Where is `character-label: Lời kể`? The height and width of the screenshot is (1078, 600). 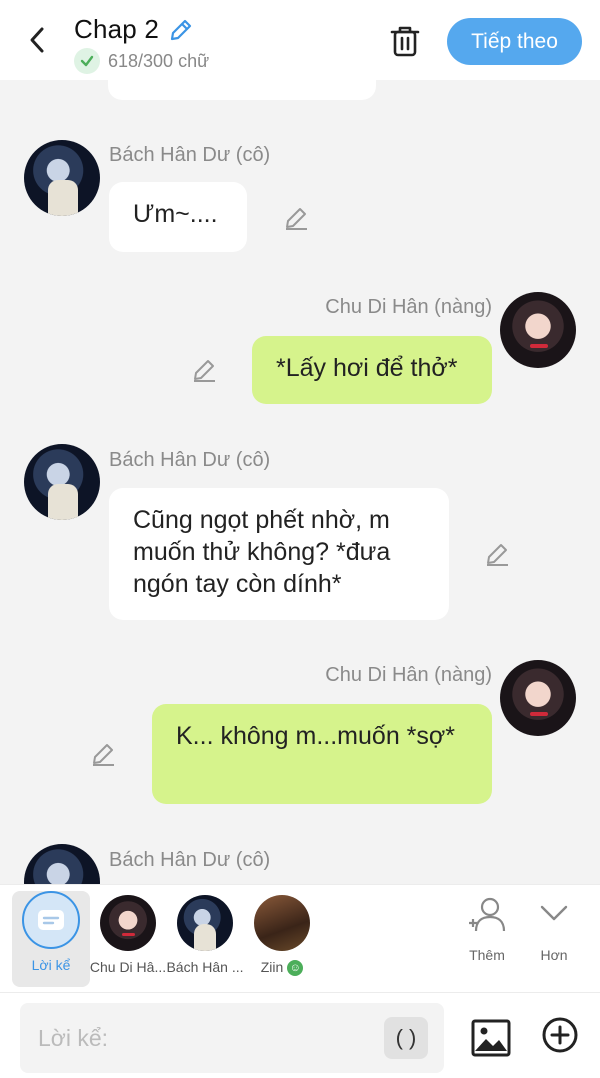 character-label: Lời kể is located at coordinates (51, 965).